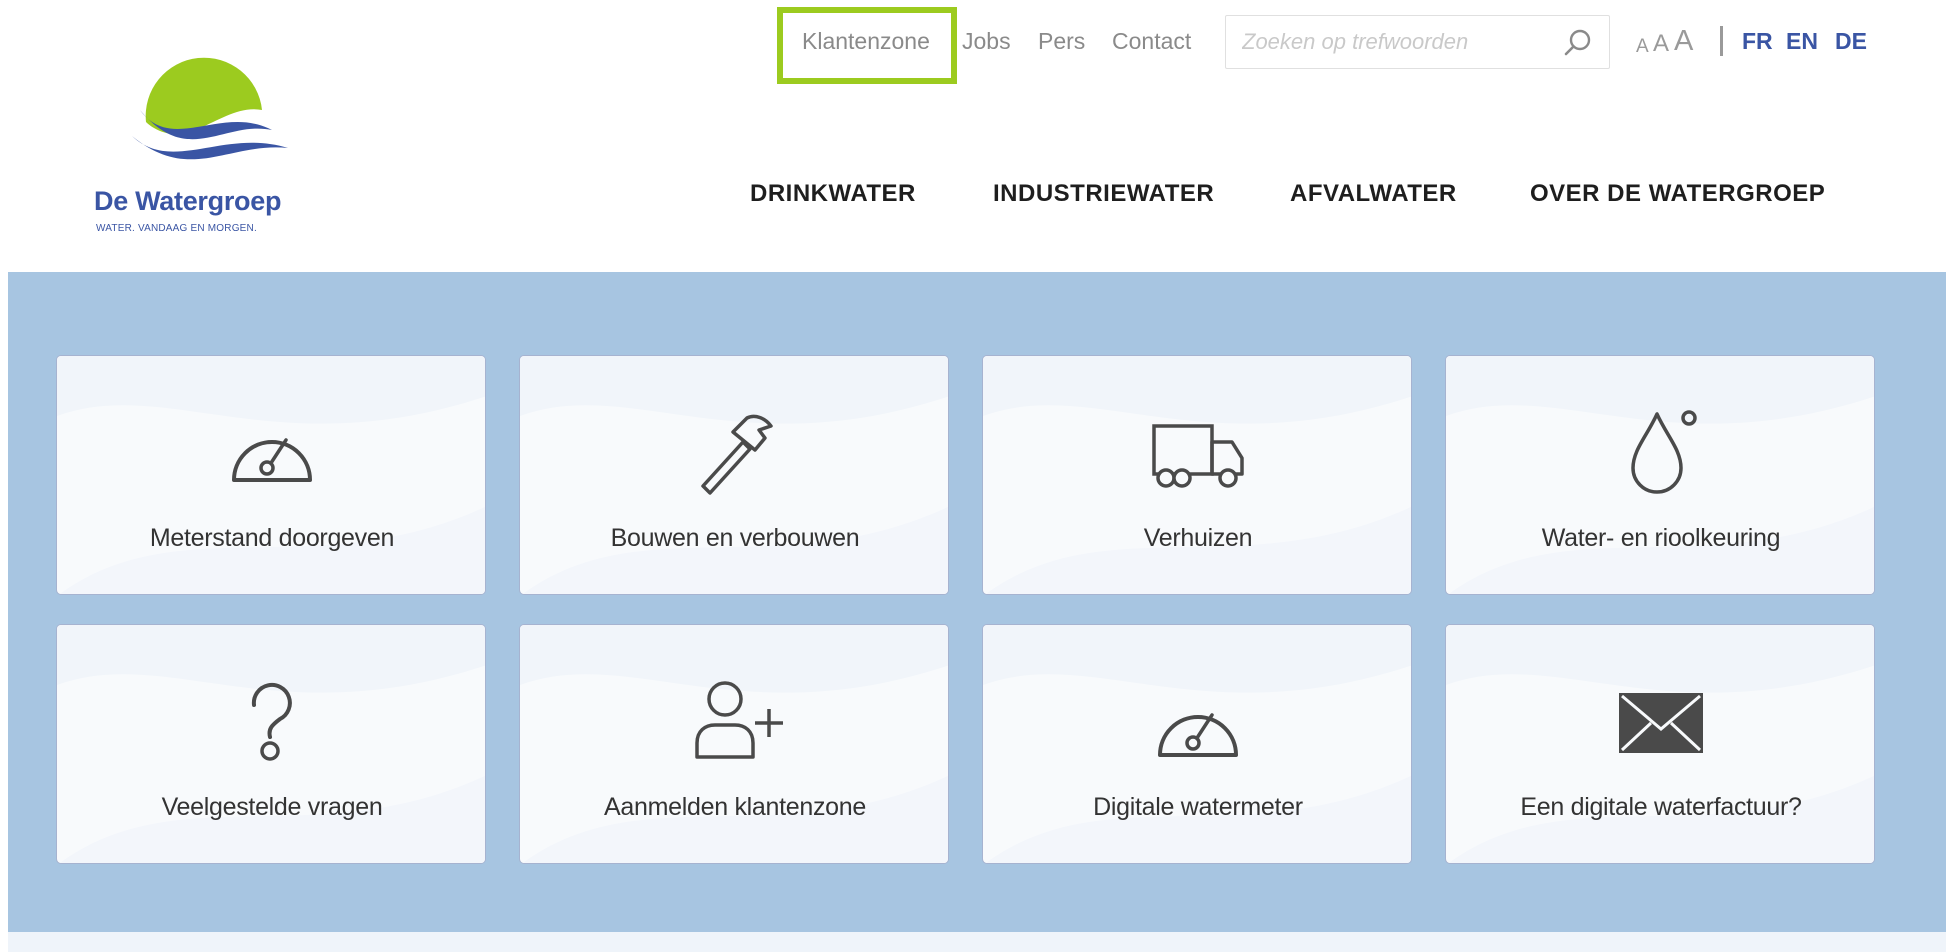 This screenshot has width=1946, height=952. I want to click on divider, so click(1721, 41).